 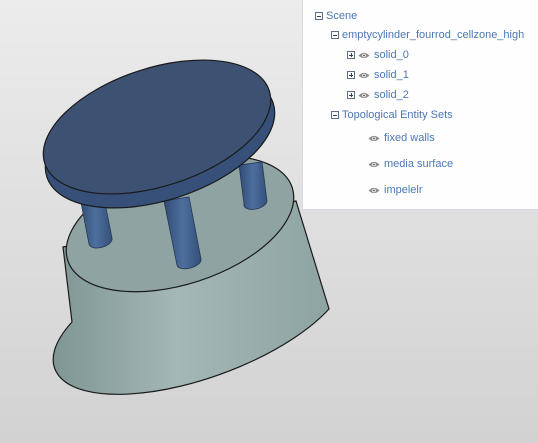 What do you see at coordinates (391, 75) in the screenshot?
I see `tree-node-label: solid_1` at bounding box center [391, 75].